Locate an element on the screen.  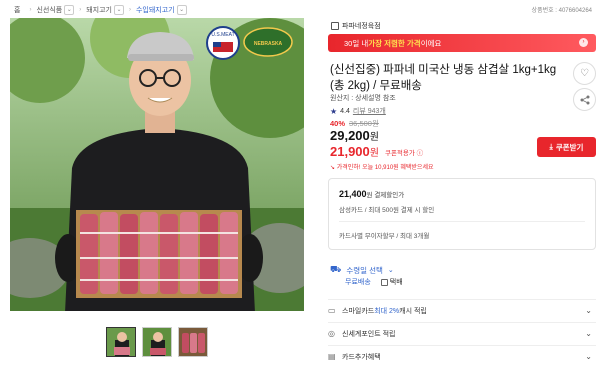
coupon-price-value: 21,900 is located at coordinates (350, 151).